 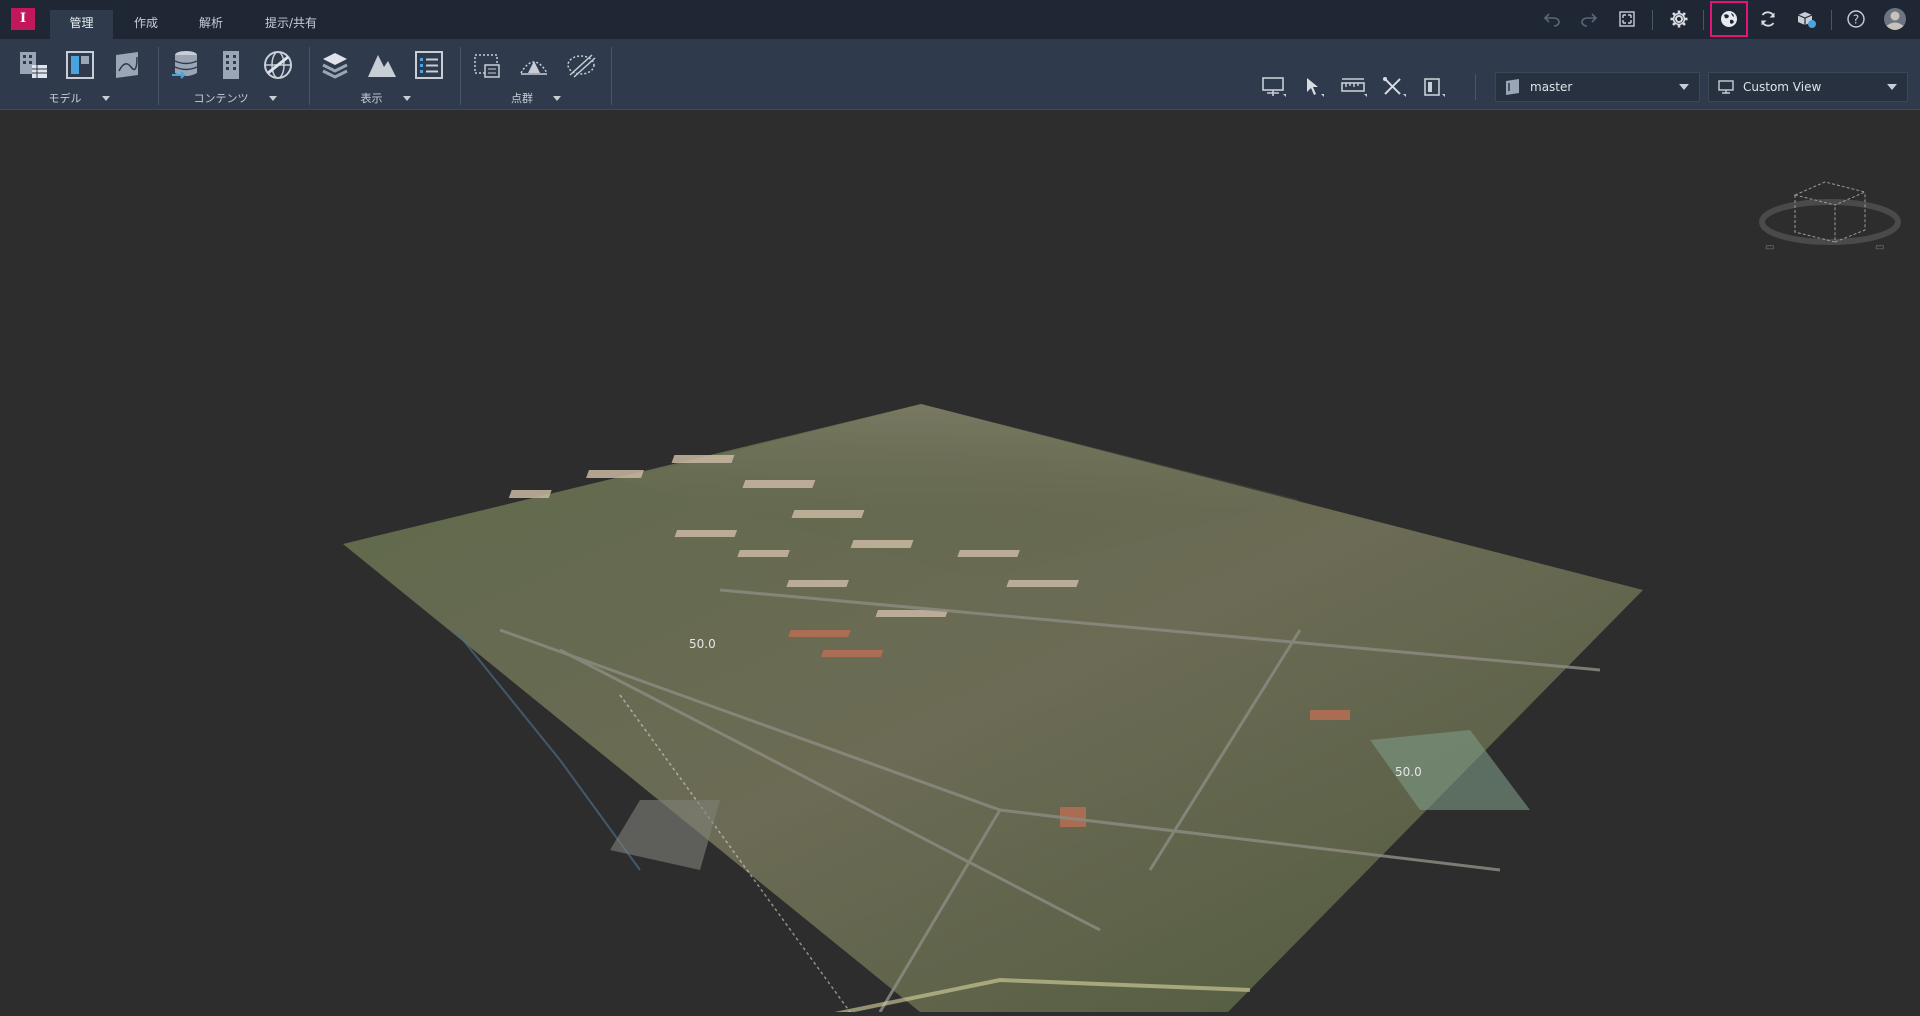 What do you see at coordinates (581, 65) in the screenshot?
I see `point-cloud-slice-icon` at bounding box center [581, 65].